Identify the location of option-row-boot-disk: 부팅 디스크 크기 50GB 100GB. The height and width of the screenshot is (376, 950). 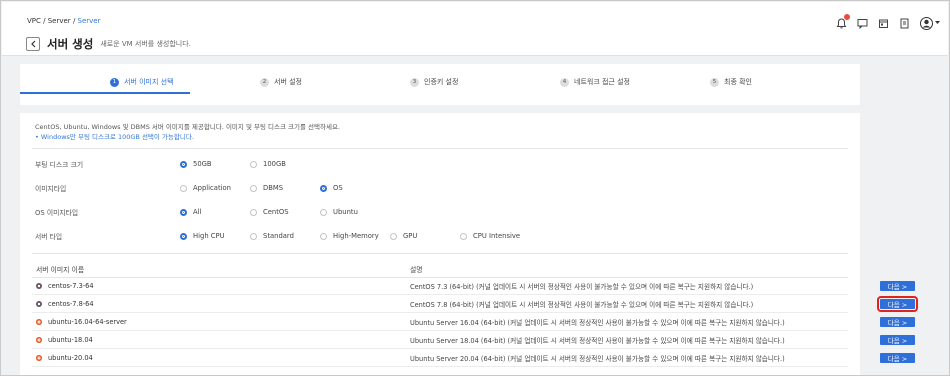
(160, 164).